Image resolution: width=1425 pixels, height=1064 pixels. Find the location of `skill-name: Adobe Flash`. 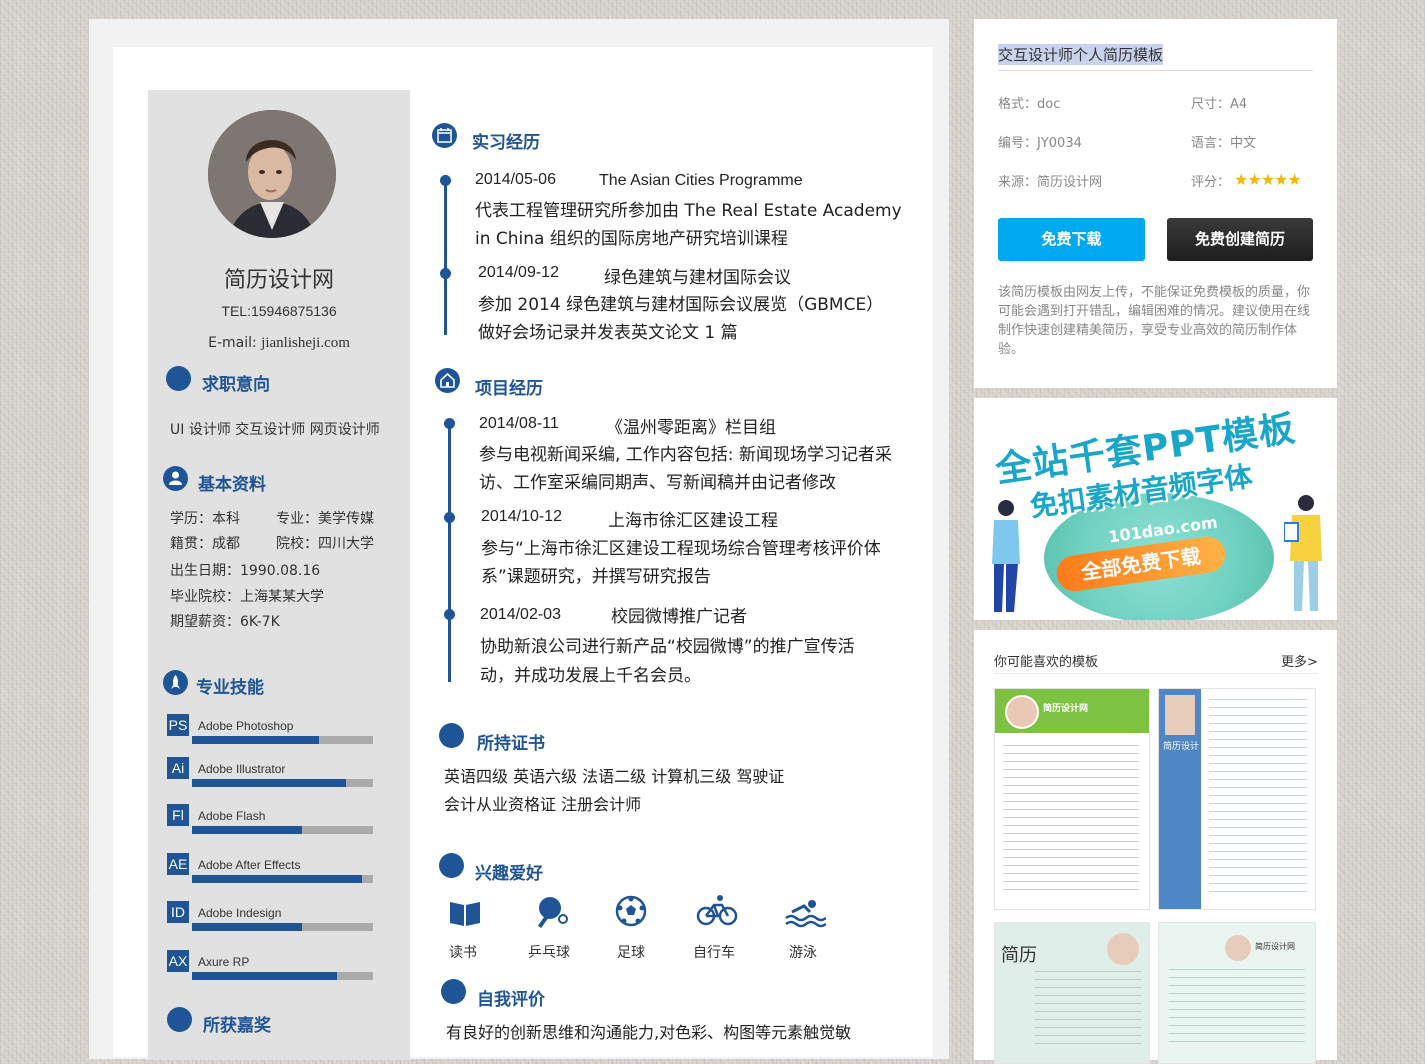

skill-name: Adobe Flash is located at coordinates (232, 816).